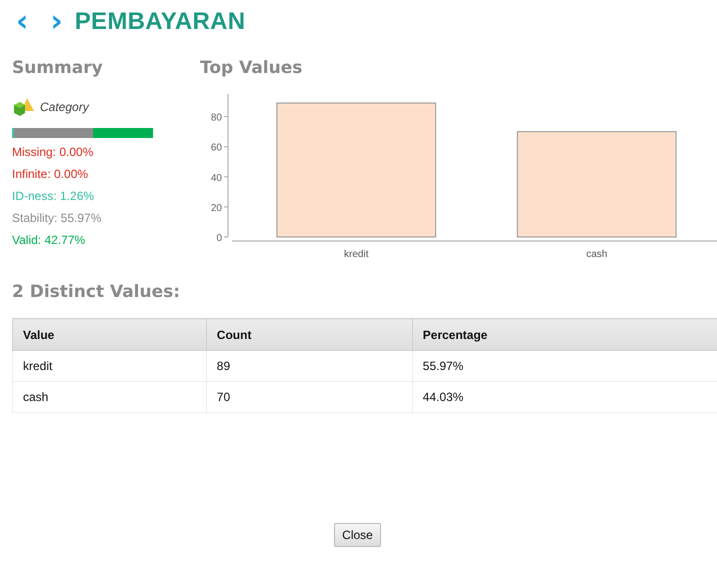 The height and width of the screenshot is (572, 717). Describe the element at coordinates (24, 107) in the screenshot. I see `shapes-icon` at that location.